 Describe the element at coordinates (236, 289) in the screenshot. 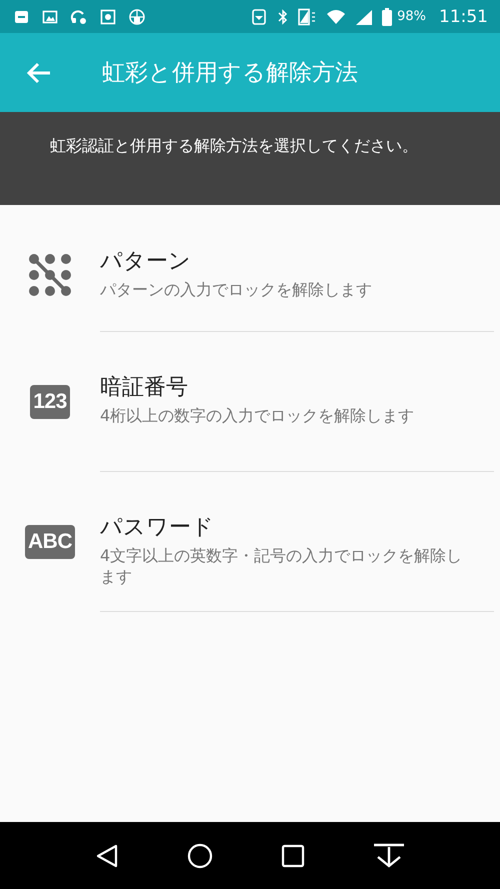

I see `option-description: パターンの入力でロックを解除します` at that location.